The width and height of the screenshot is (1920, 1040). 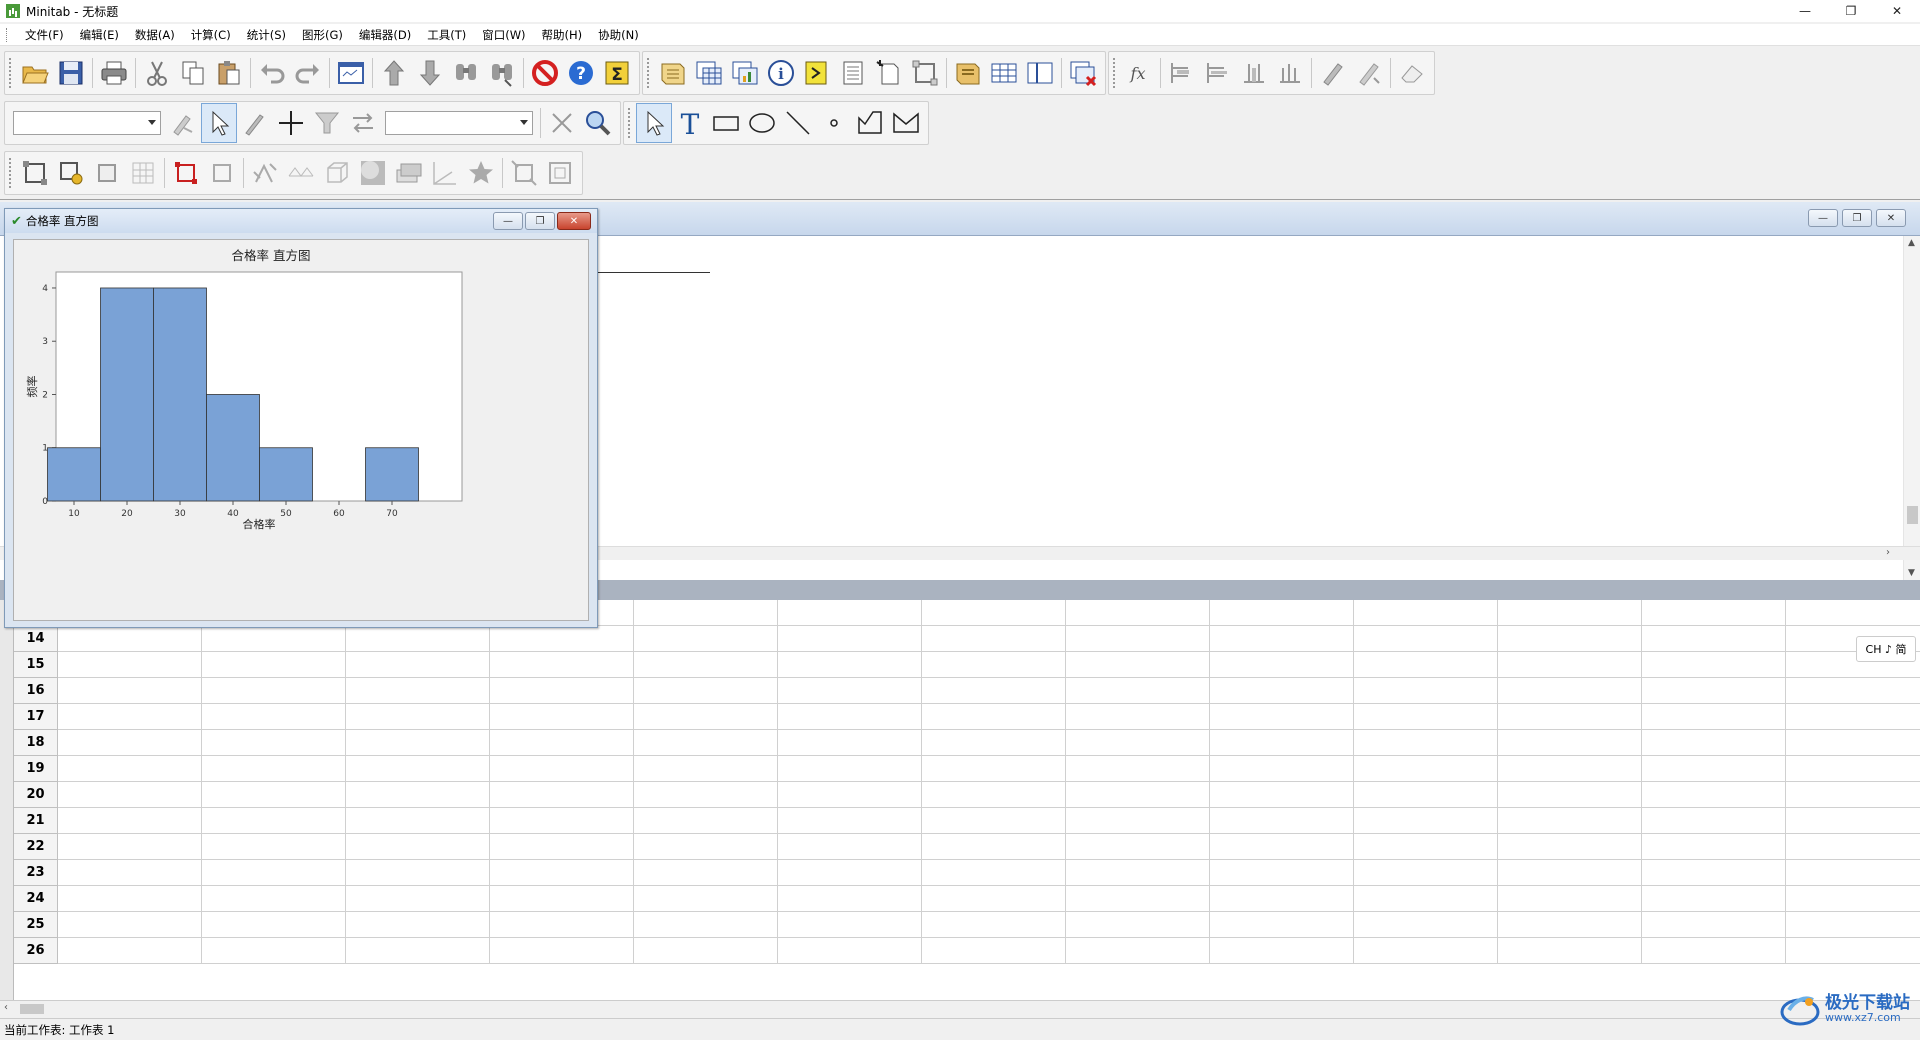 What do you see at coordinates (1369, 73) in the screenshot?
I see `highlight-icon` at bounding box center [1369, 73].